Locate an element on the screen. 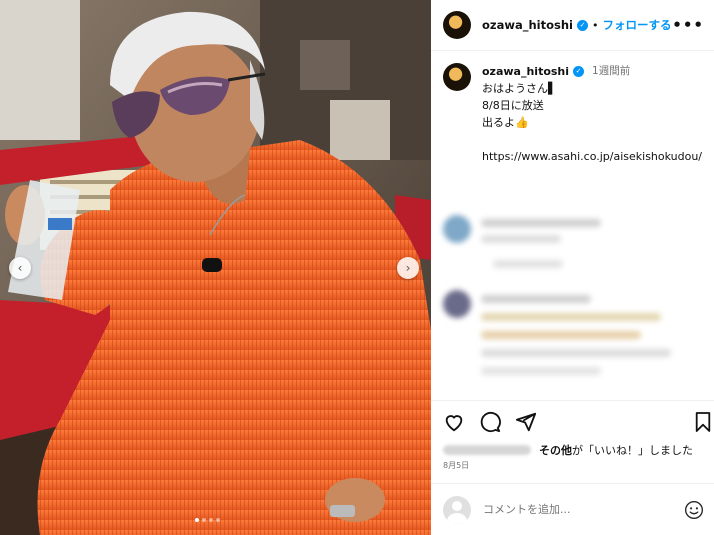 This screenshot has width=714, height=535. blurred-comments is located at coordinates (574, 300).